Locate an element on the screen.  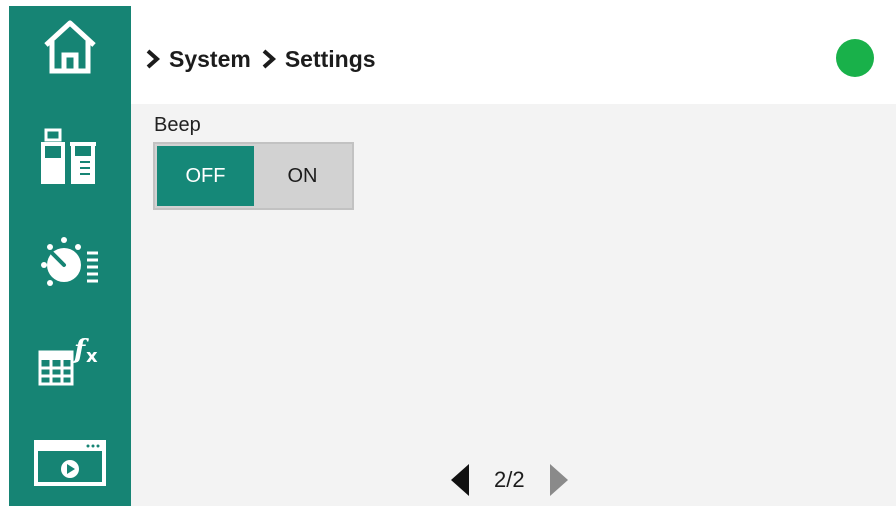
sidebar: f x is located at coordinates (70, 256).